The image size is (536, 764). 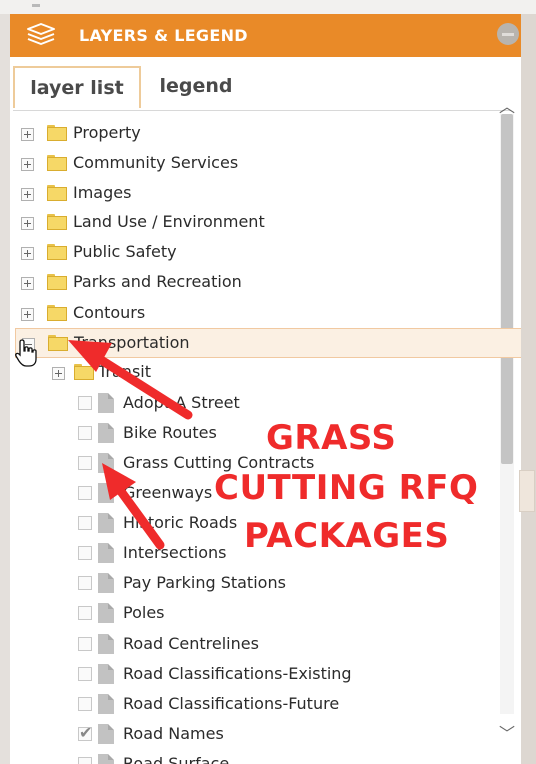 I want to click on tree-group-contours: Contours, so click(x=255, y=314).